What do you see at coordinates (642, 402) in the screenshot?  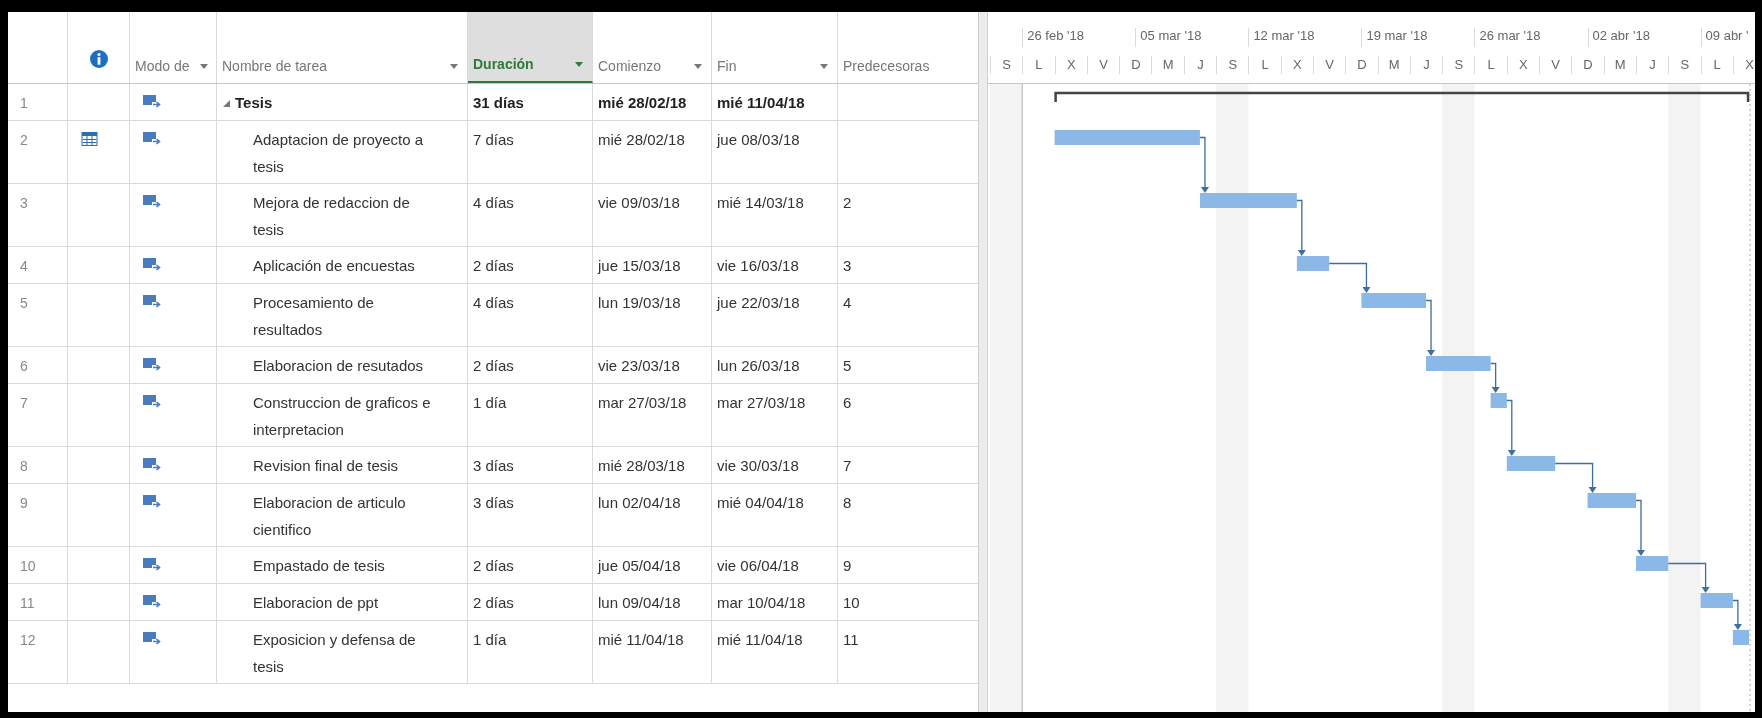 I see `start-date: mar 27/03/18` at bounding box center [642, 402].